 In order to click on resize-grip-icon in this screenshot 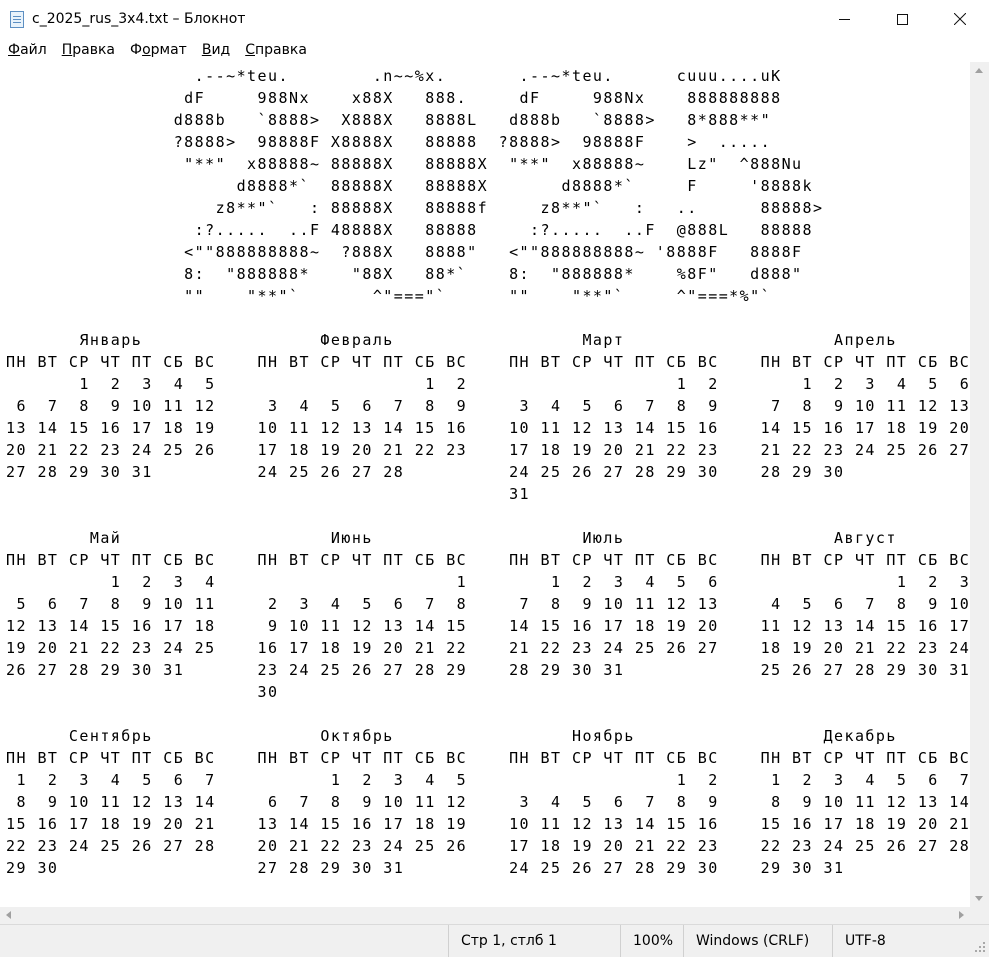, I will do `click(980, 948)`.